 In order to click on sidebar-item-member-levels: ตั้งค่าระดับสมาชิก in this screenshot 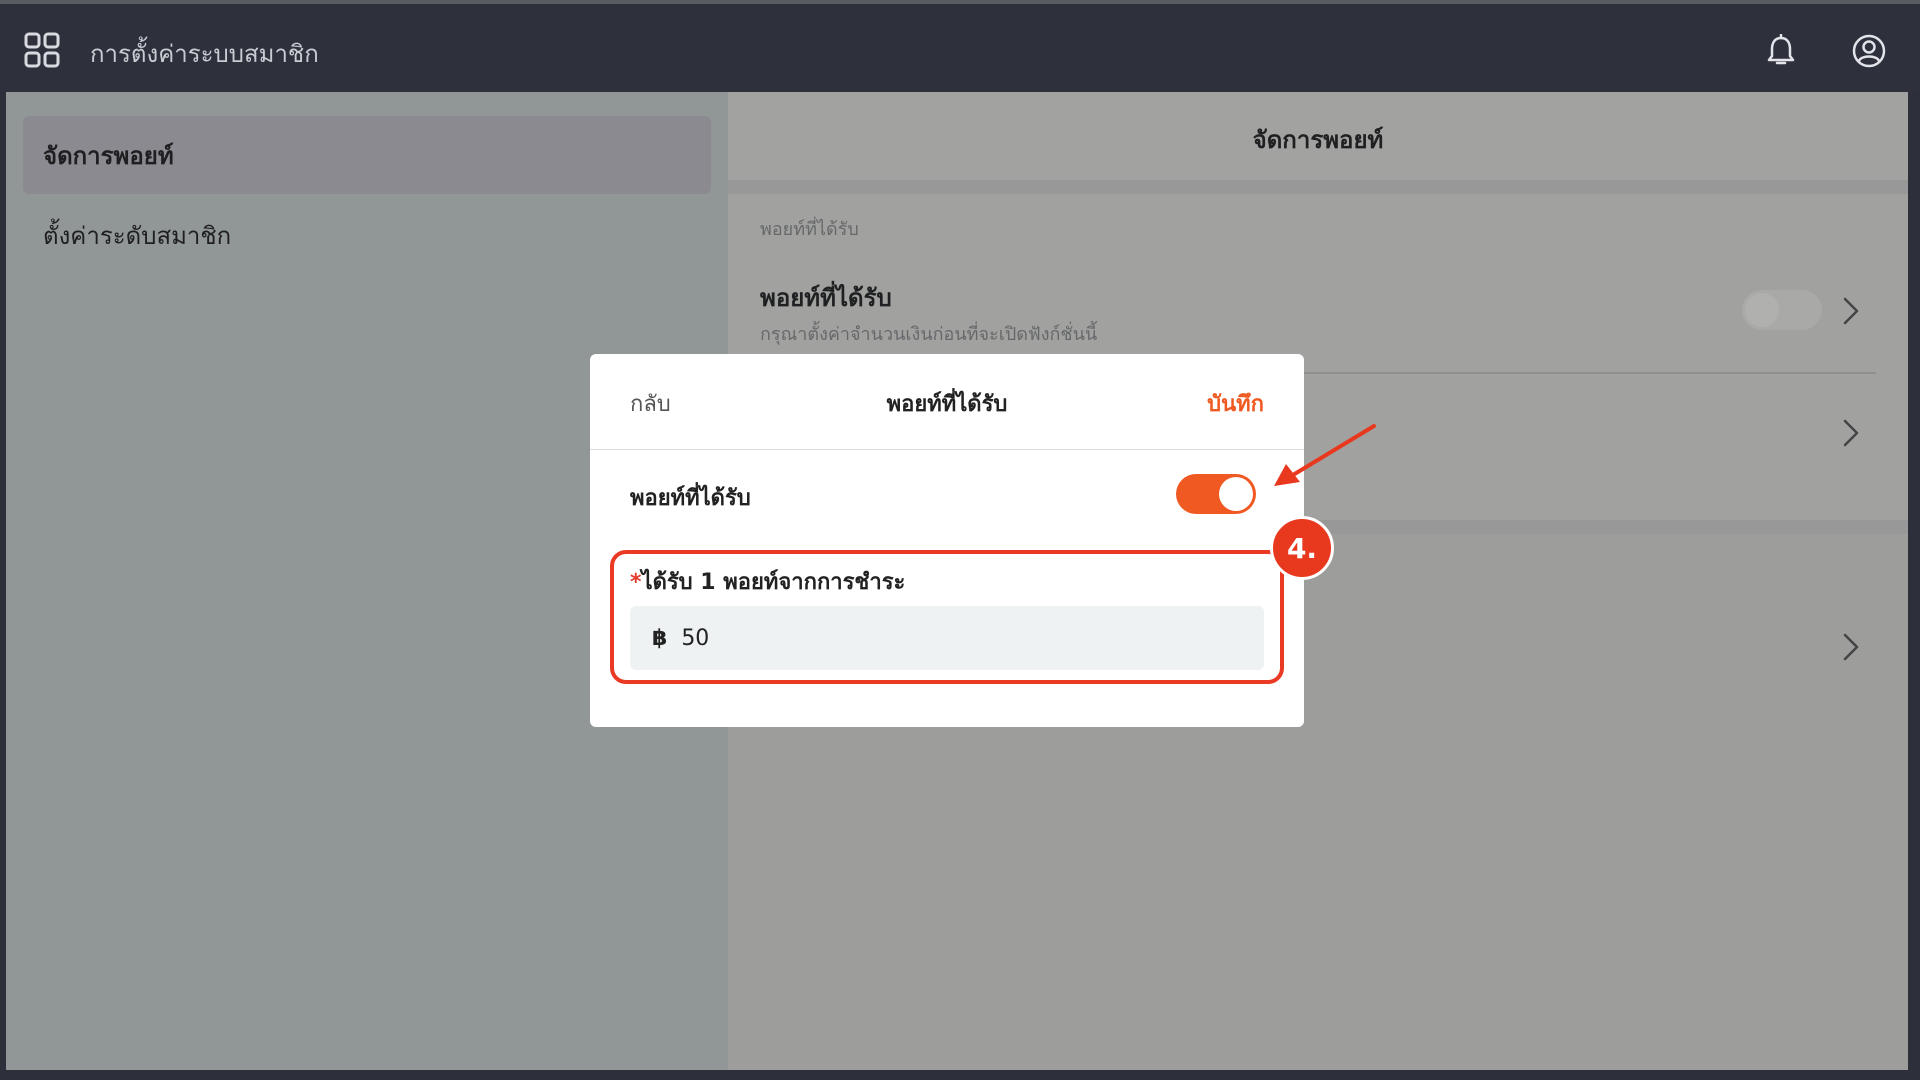, I will do `click(367, 235)`.